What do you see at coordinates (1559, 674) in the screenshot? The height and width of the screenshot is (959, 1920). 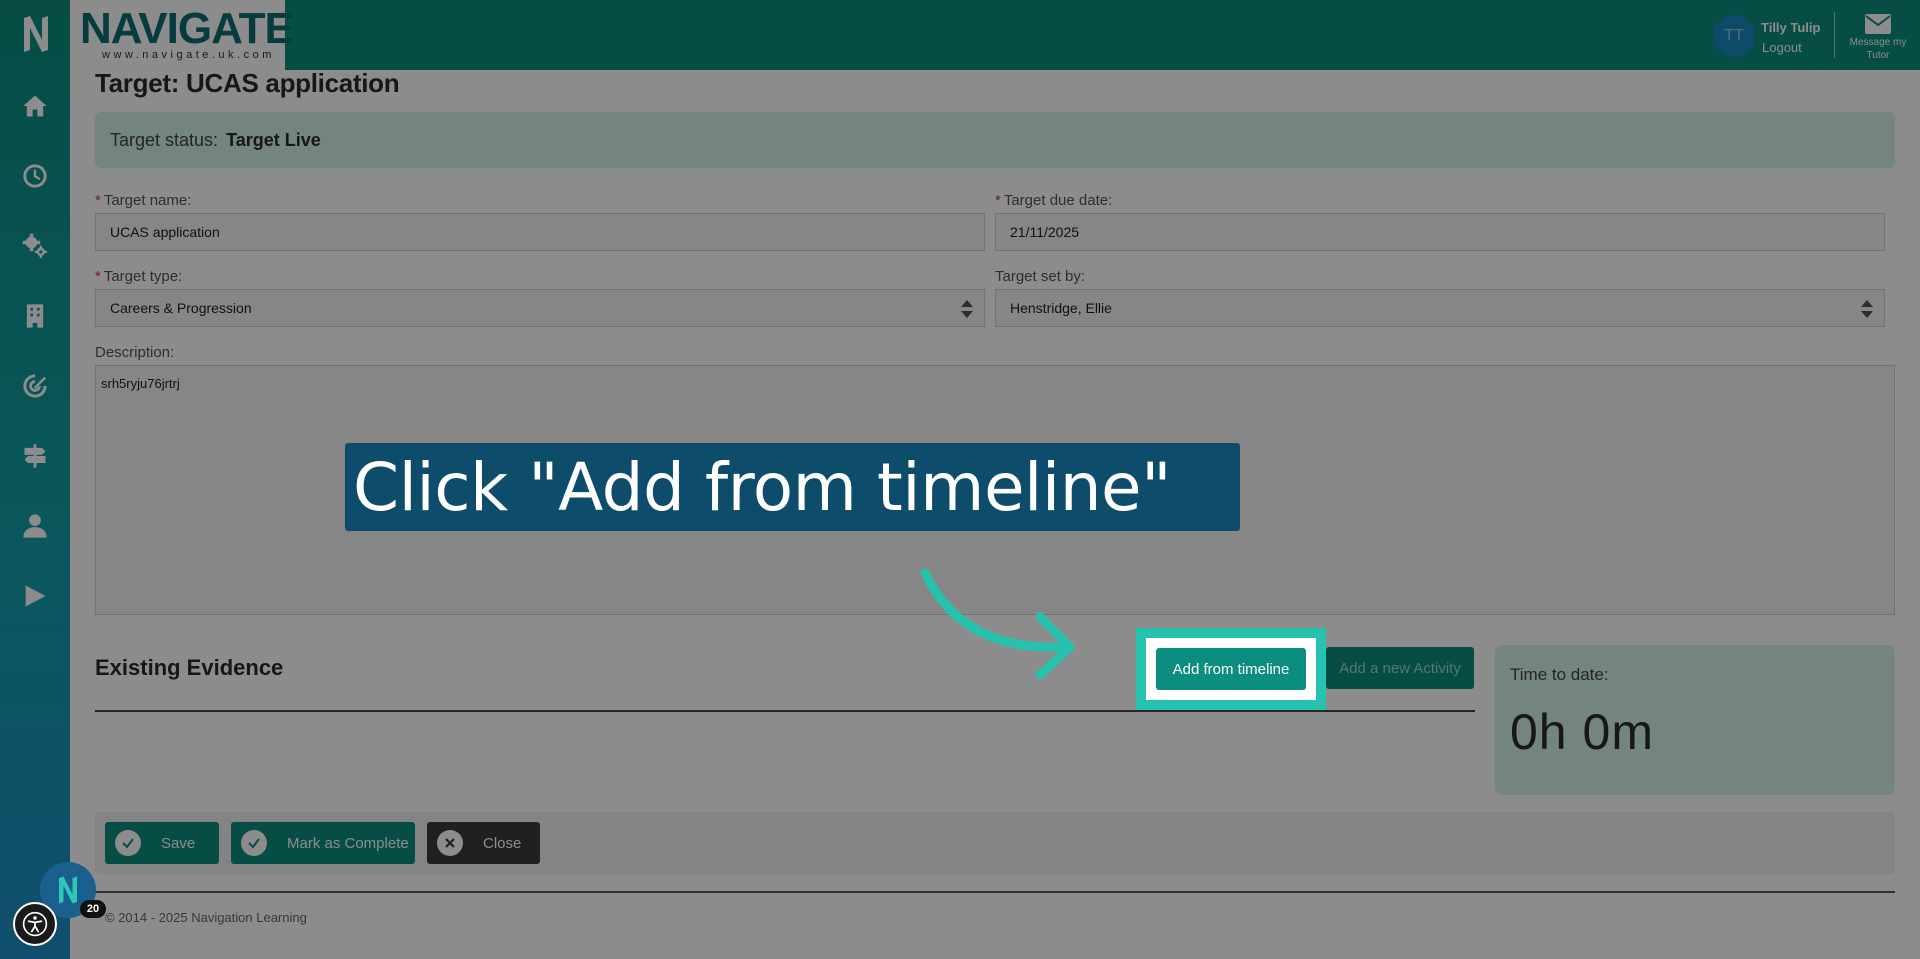 I see `time-to-date-label: Time to date:` at bounding box center [1559, 674].